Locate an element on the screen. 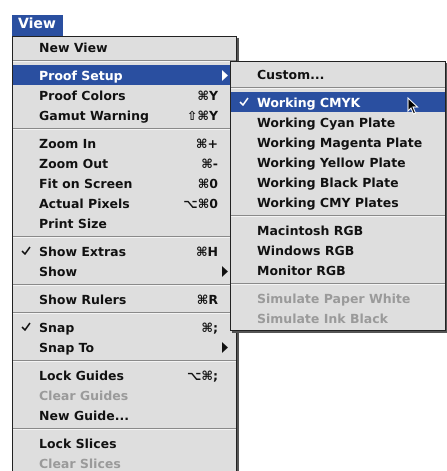 The height and width of the screenshot is (471, 447). menu-item: Working Cyan Plate is located at coordinates (338, 122).